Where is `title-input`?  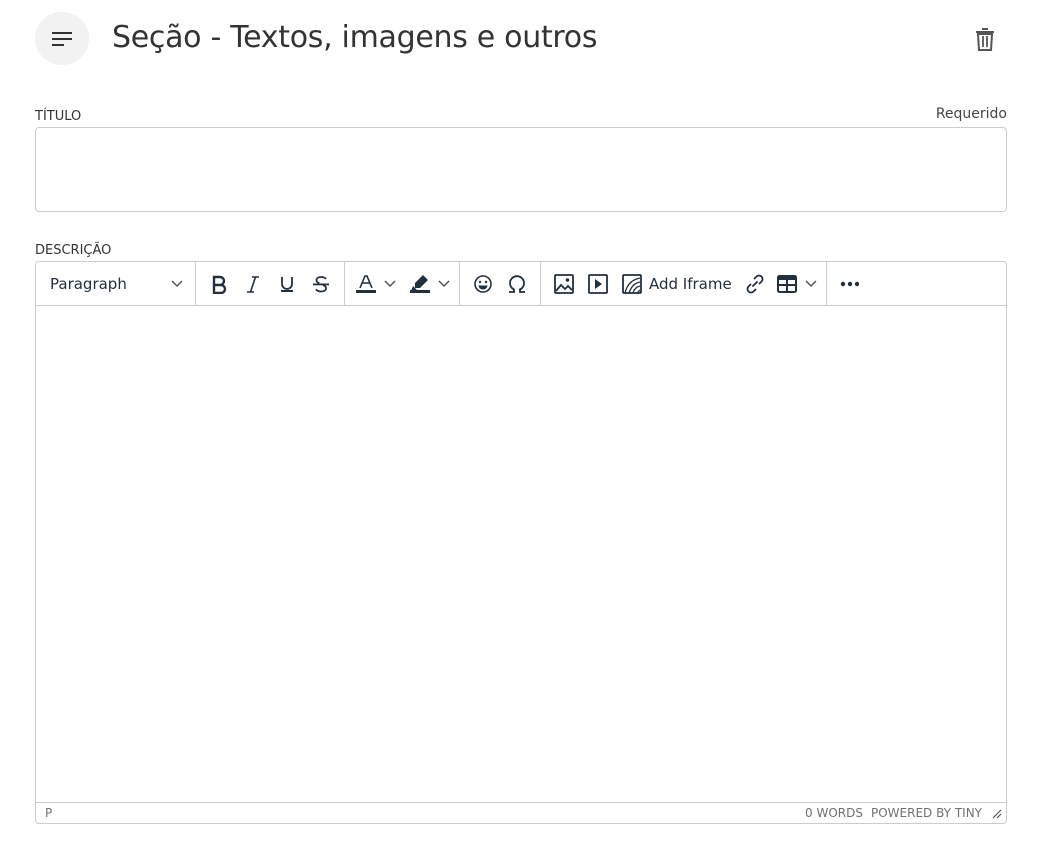 title-input is located at coordinates (521, 169).